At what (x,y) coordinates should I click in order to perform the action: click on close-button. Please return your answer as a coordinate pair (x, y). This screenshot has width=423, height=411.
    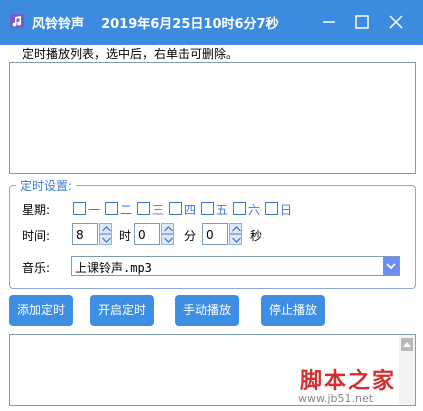
    Looking at the image, I should click on (396, 22).